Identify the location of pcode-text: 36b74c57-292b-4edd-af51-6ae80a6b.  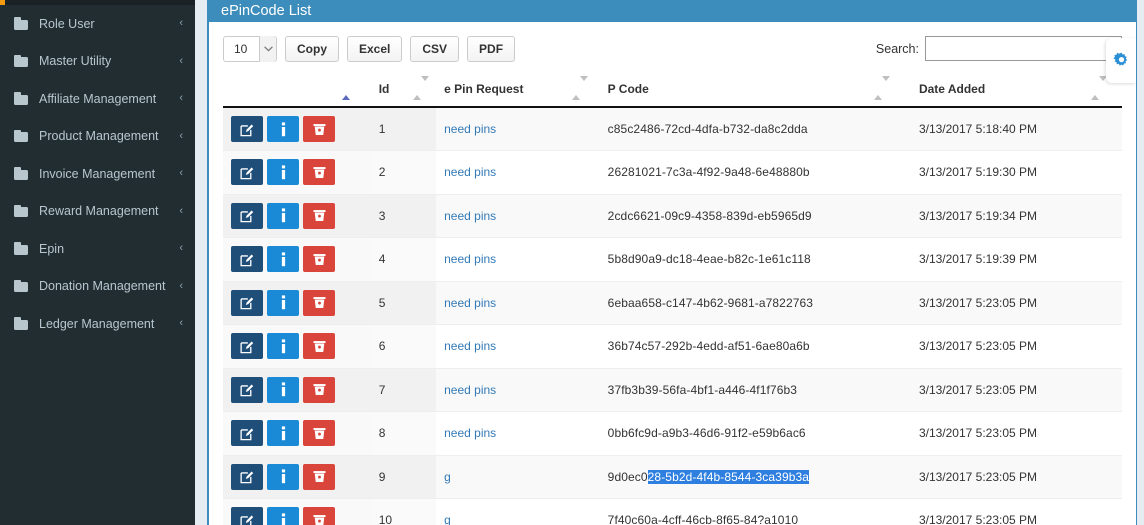
(709, 346).